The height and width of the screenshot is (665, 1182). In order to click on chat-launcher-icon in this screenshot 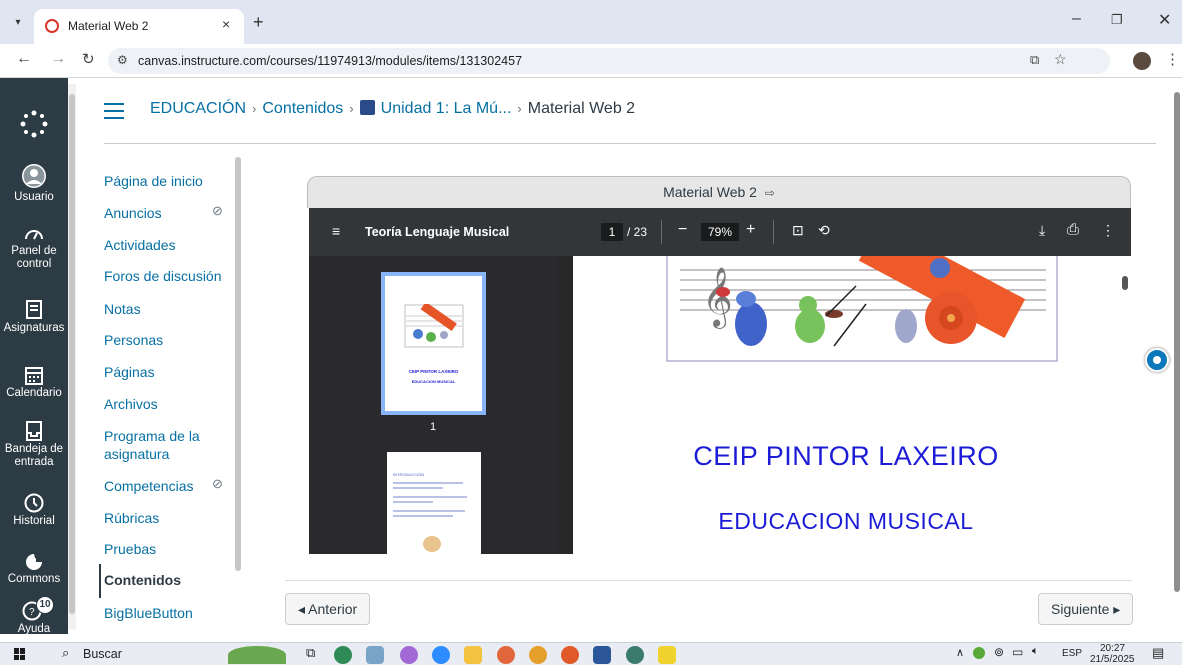, I will do `click(1157, 360)`.